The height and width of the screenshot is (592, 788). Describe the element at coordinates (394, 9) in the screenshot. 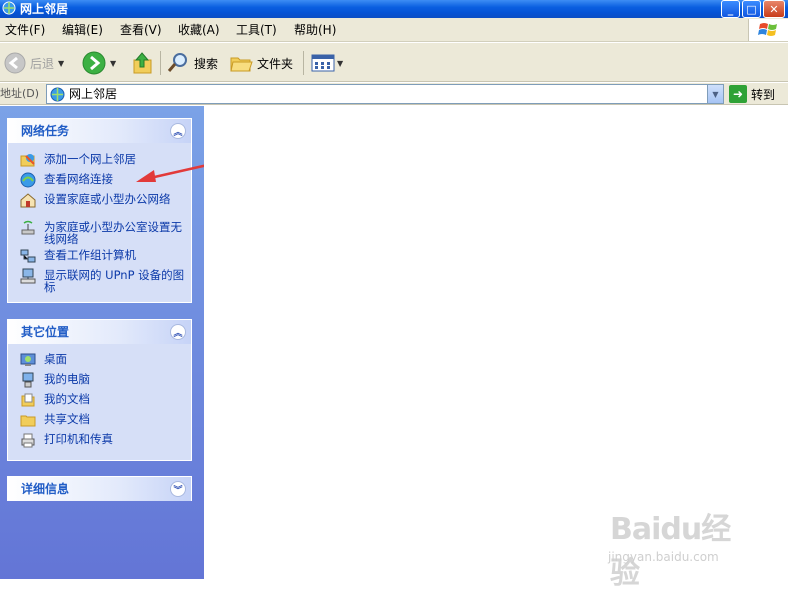

I see `title-bar: 网上邻居 _ □ ✕` at that location.